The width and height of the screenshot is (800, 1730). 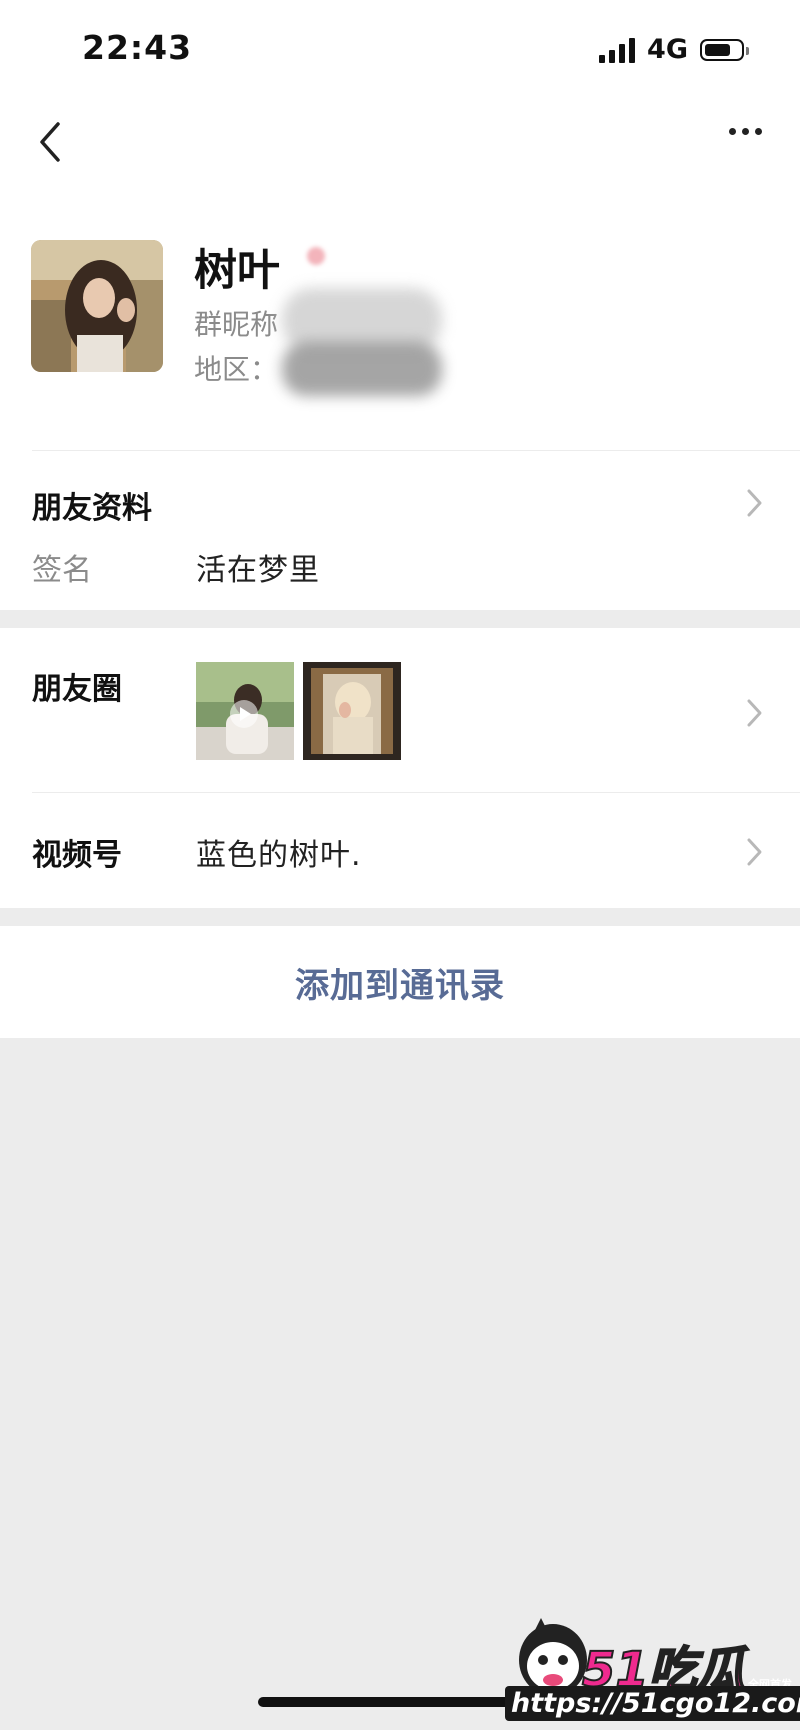 What do you see at coordinates (236, 324) in the screenshot?
I see `nickname-label: 群昵称` at bounding box center [236, 324].